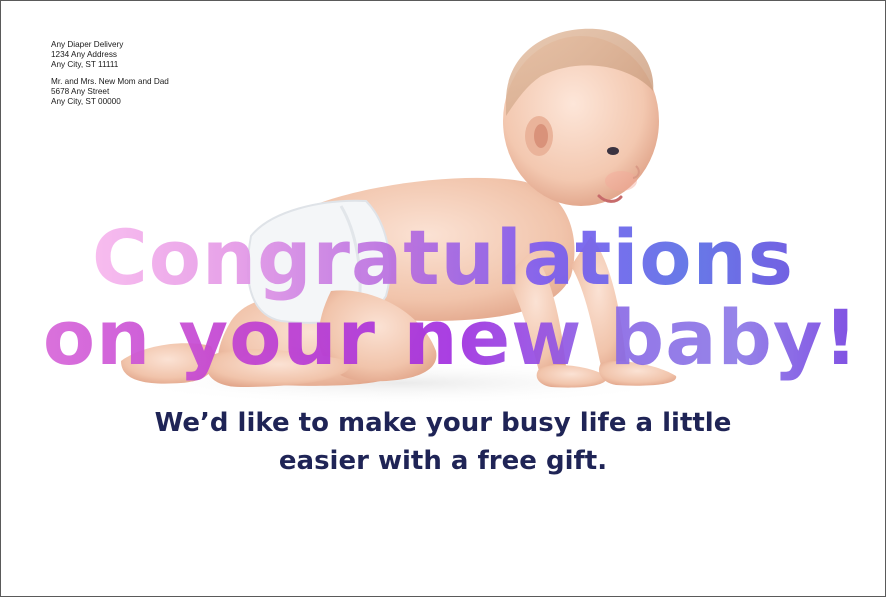 The height and width of the screenshot is (597, 886). I want to click on headline-new-baby: on your new baby!, so click(451, 337).